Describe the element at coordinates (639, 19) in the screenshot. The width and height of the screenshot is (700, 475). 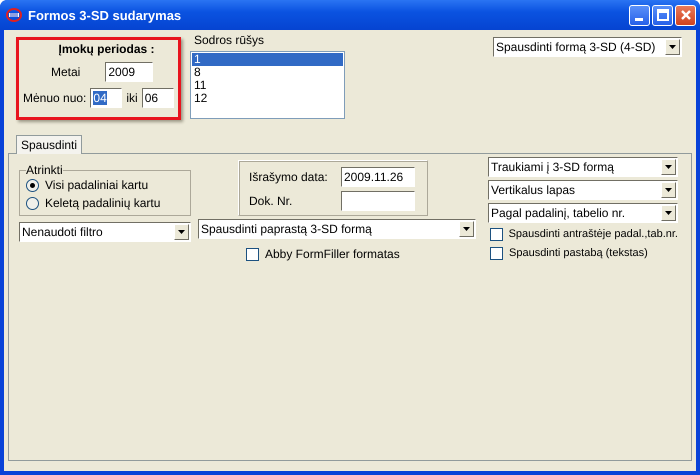
I see `minimize-icon` at that location.